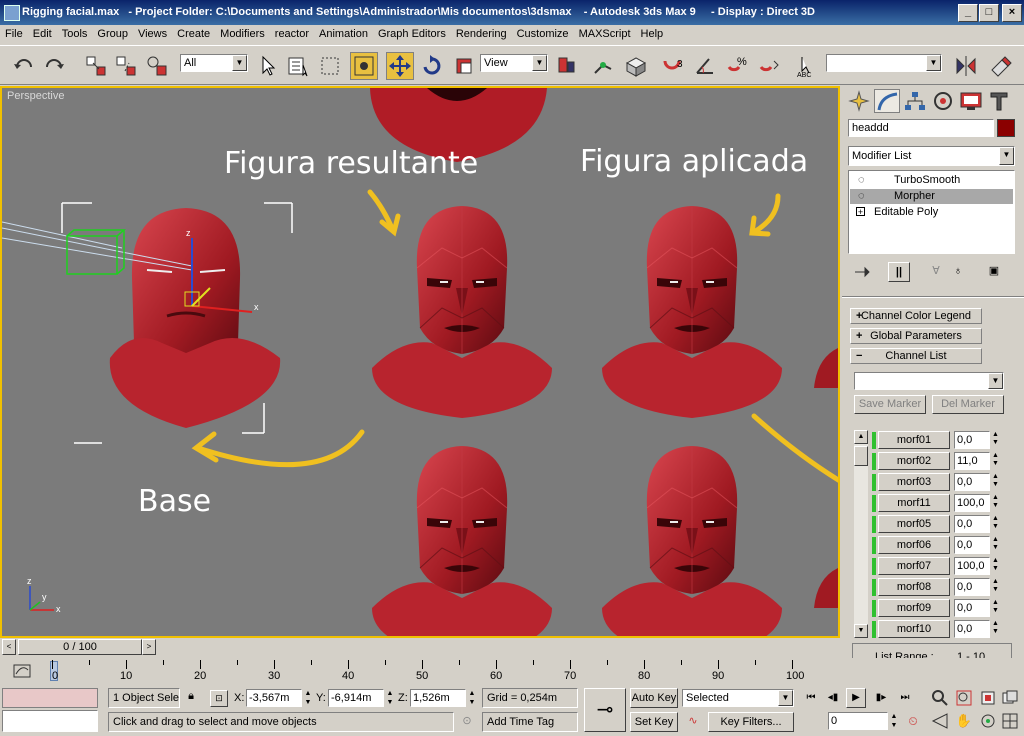 The width and height of the screenshot is (1024, 736). What do you see at coordinates (861, 631) in the screenshot?
I see `scroll-down-icon: ▼` at bounding box center [861, 631].